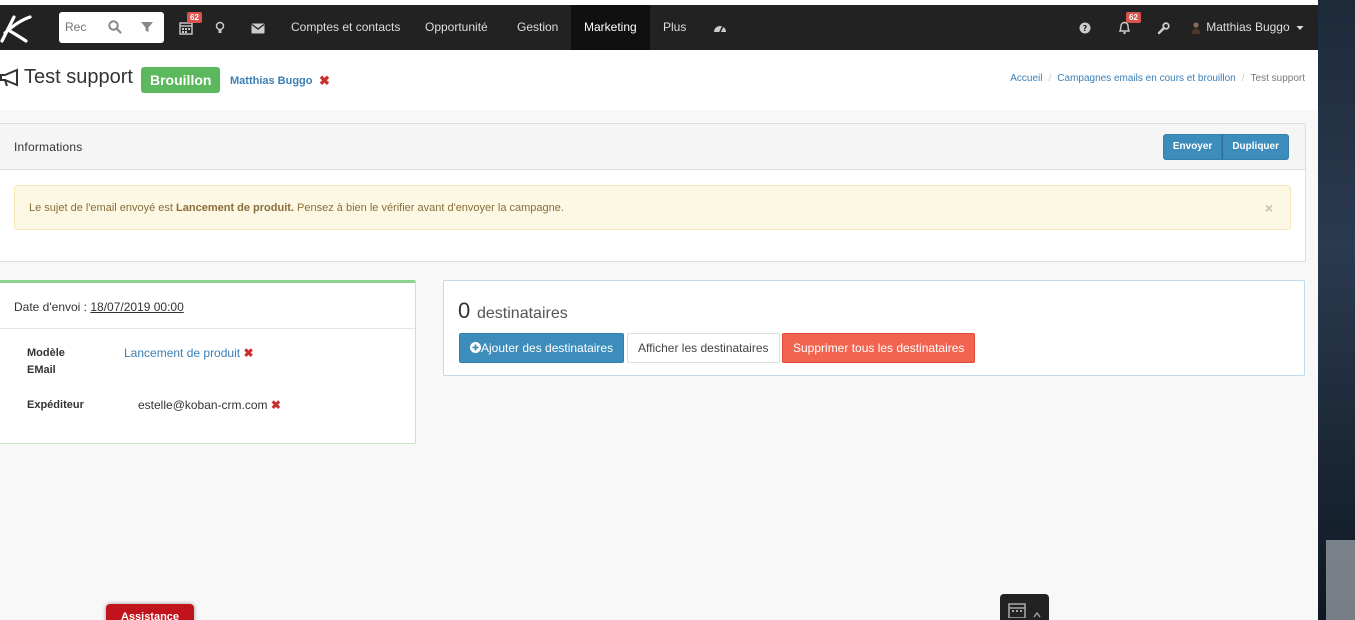 Image resolution: width=1355 pixels, height=620 pixels. I want to click on dashboard-icon, so click(720, 28).